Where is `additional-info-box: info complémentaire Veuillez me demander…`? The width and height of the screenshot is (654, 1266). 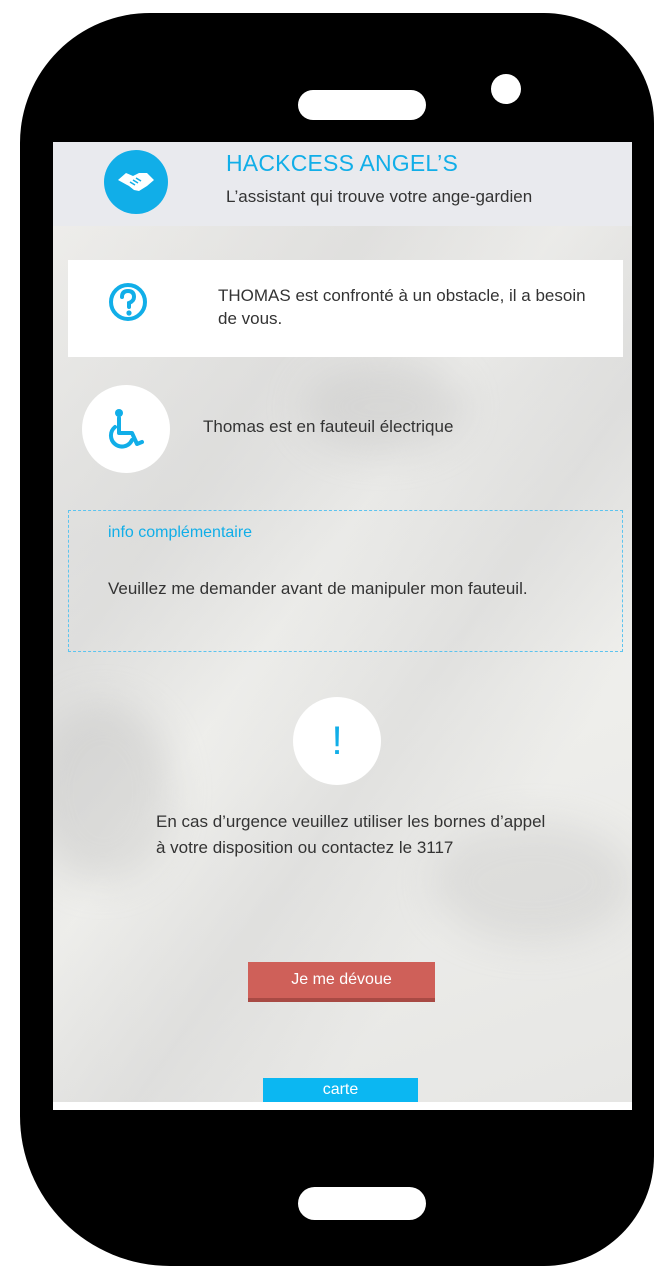
additional-info-box: info complémentaire Veuillez me demander… is located at coordinates (345, 581).